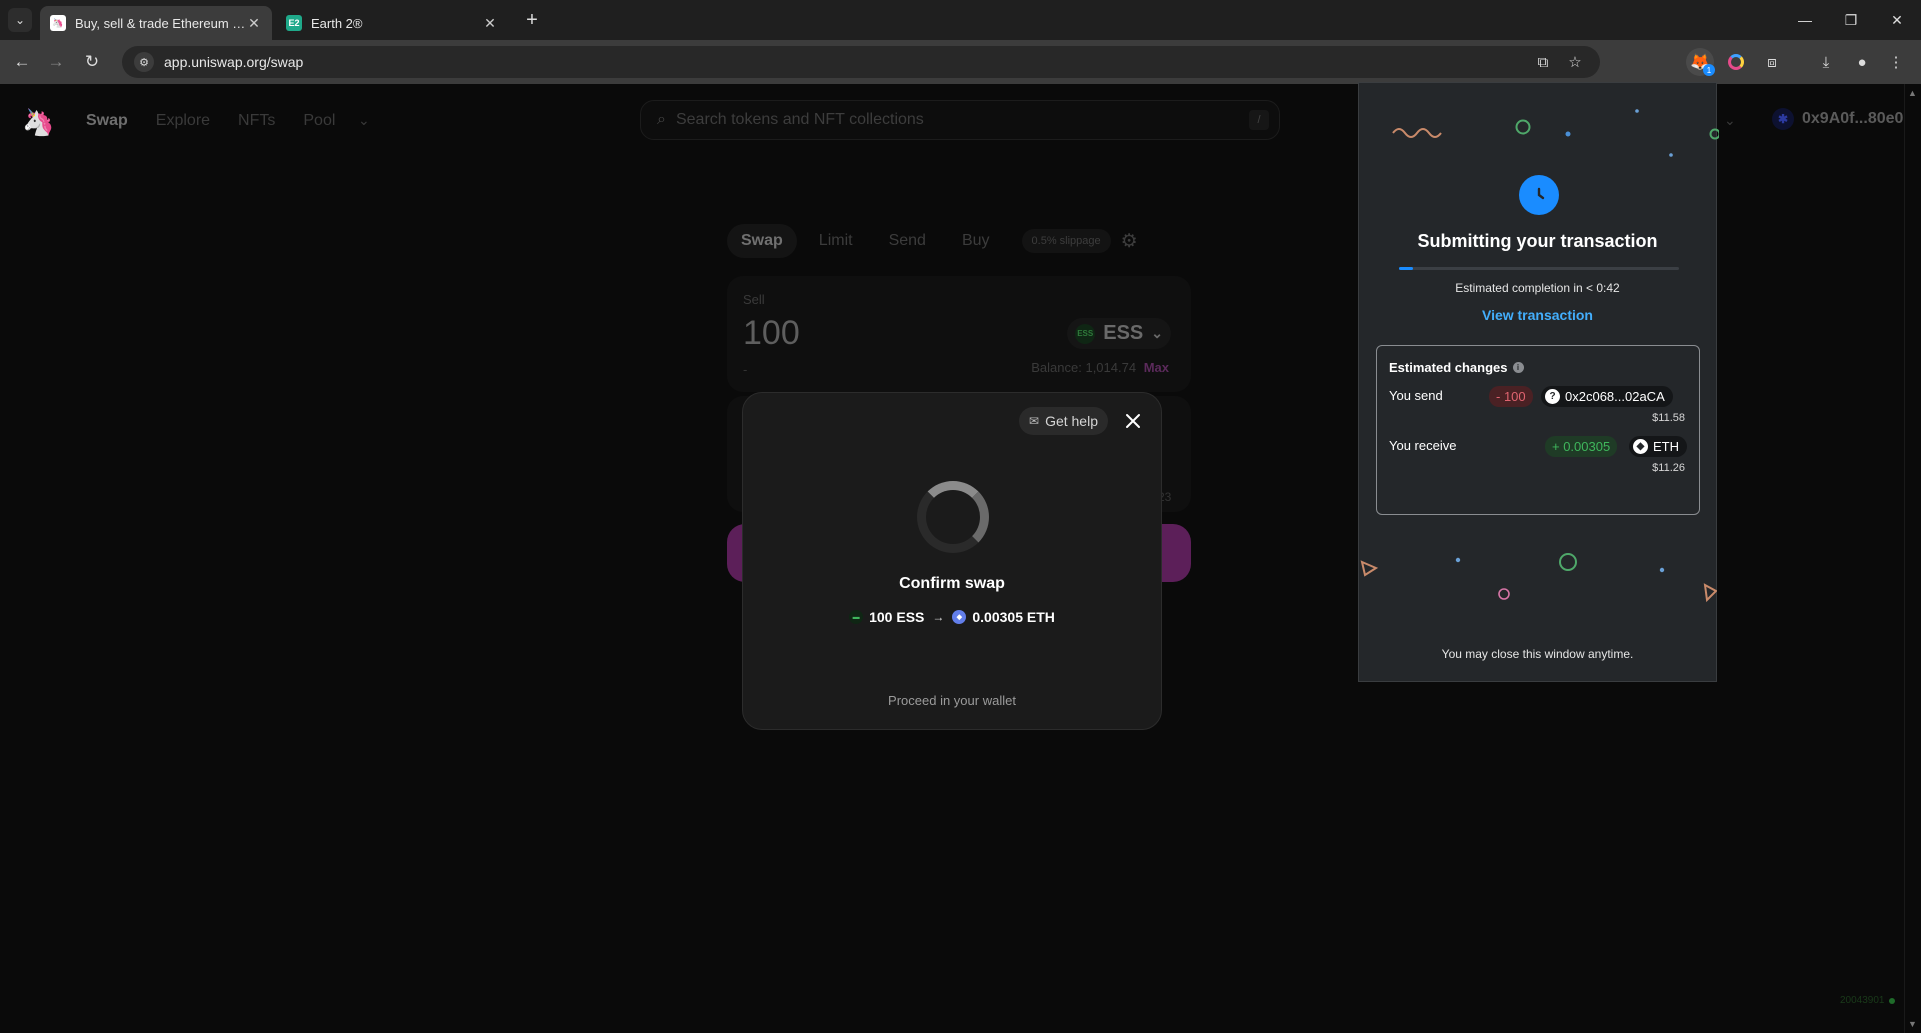 Image resolution: width=1921 pixels, height=1033 pixels. I want to click on receive-asset-pill: ◆ ETH, so click(1658, 446).